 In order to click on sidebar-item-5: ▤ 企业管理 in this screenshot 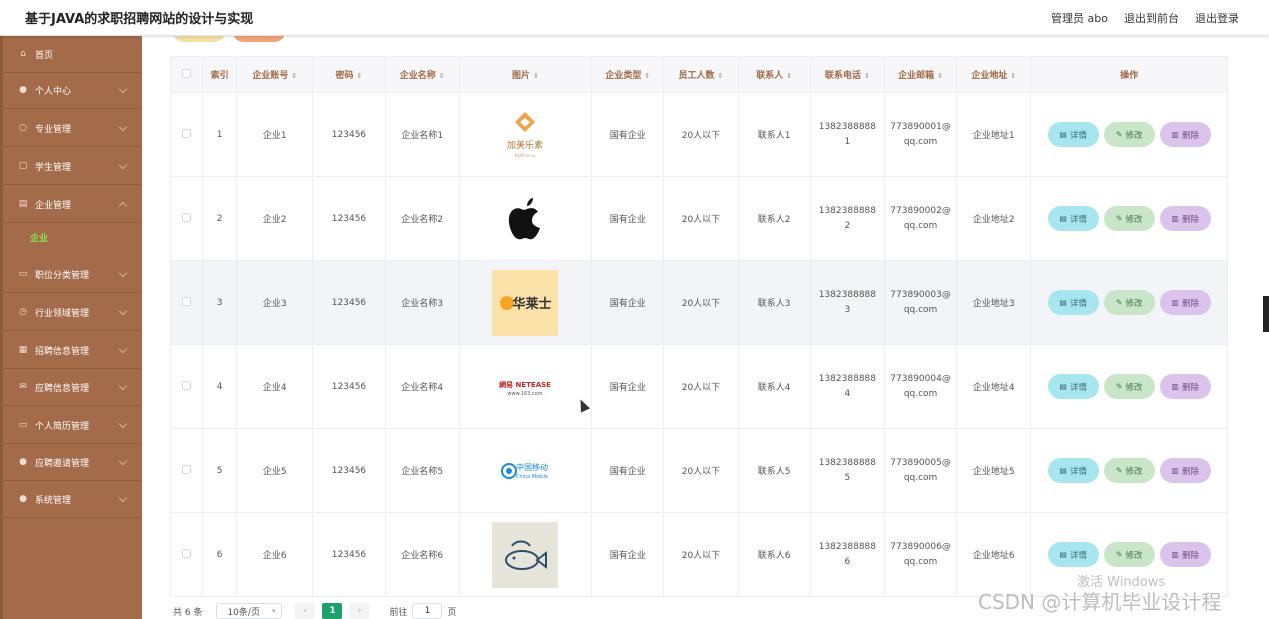, I will do `click(72, 204)`.